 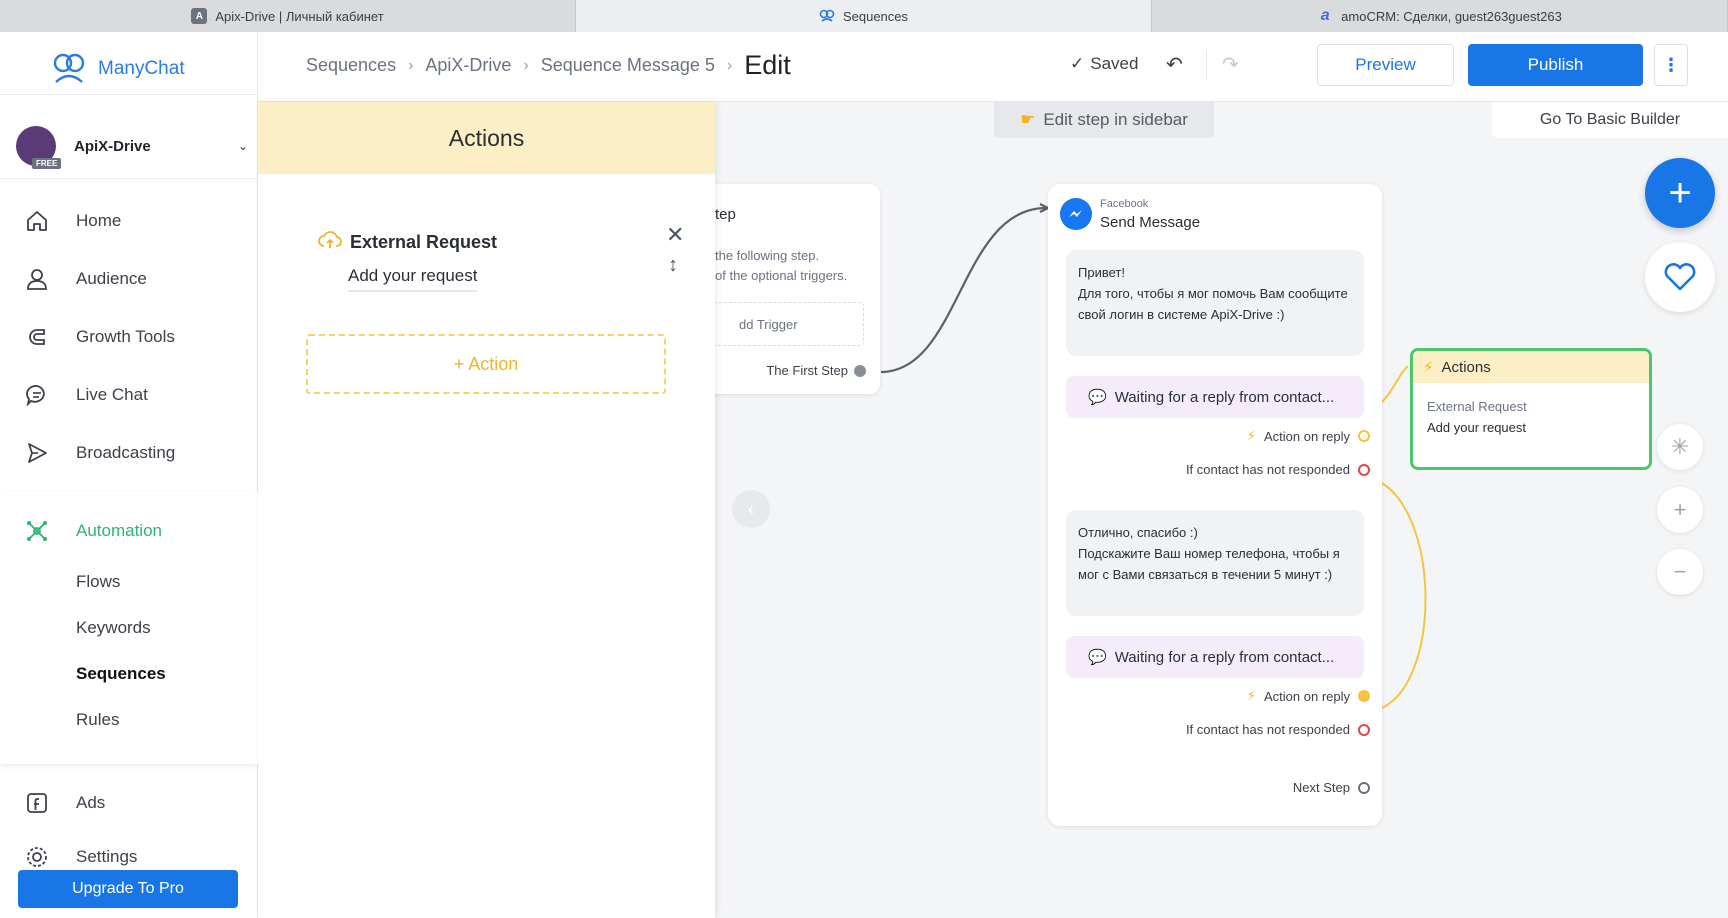 I want to click on node-title: Actions, so click(x=1466, y=367).